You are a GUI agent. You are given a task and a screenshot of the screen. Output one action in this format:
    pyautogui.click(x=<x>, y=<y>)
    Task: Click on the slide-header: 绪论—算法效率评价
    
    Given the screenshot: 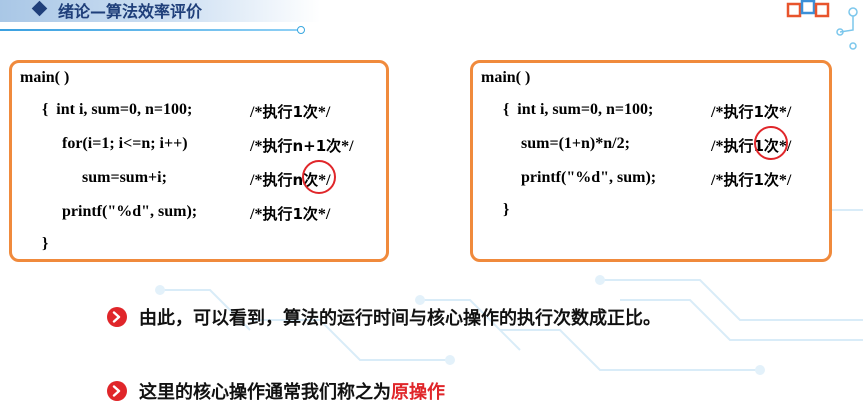 What is the action you would take?
    pyautogui.click(x=431, y=20)
    